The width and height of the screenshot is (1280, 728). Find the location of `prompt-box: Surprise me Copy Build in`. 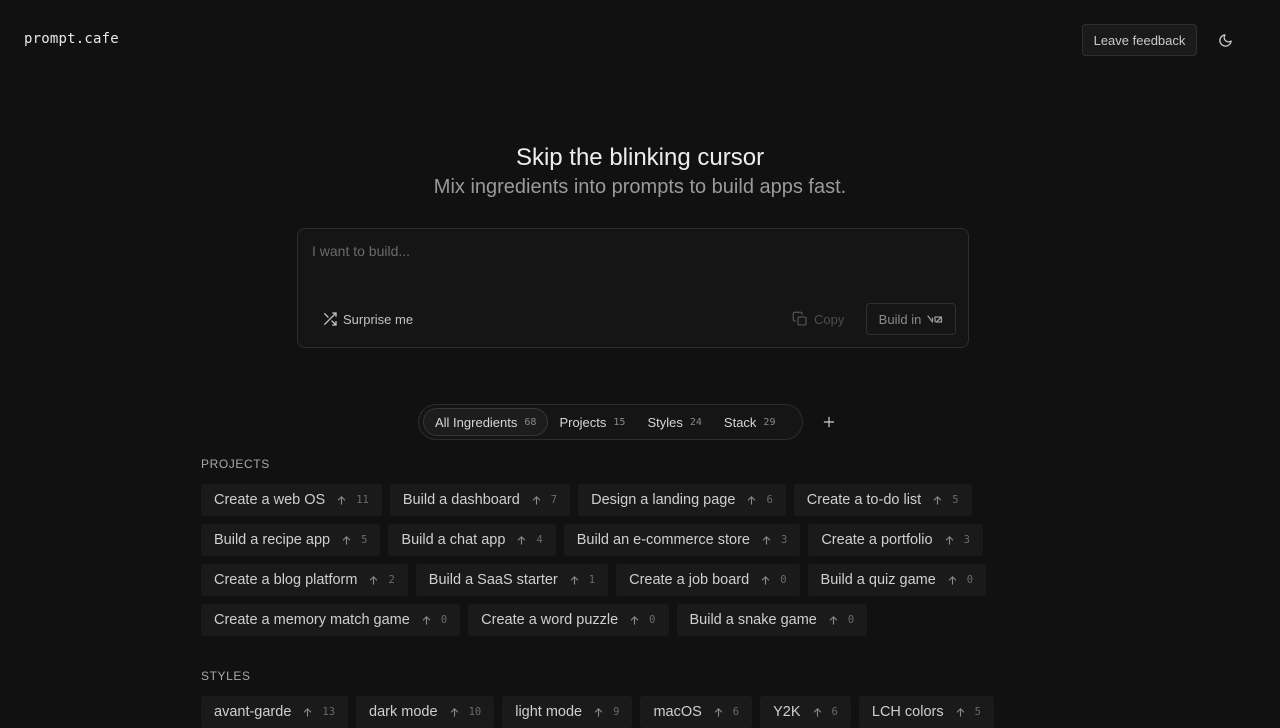

prompt-box: Surprise me Copy Build in is located at coordinates (633, 288).